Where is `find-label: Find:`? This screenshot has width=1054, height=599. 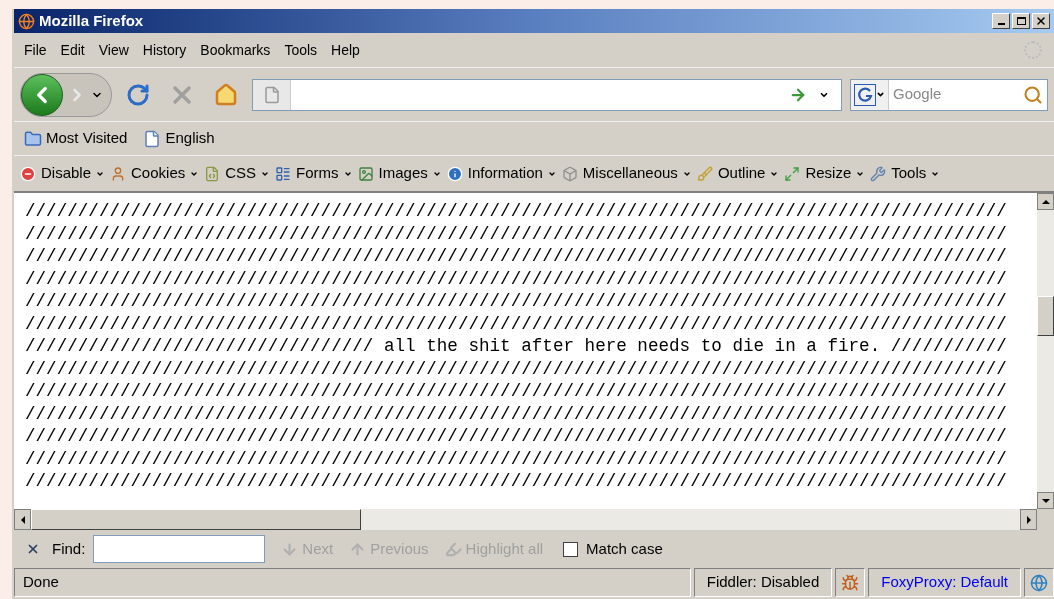 find-label: Find: is located at coordinates (69, 548).